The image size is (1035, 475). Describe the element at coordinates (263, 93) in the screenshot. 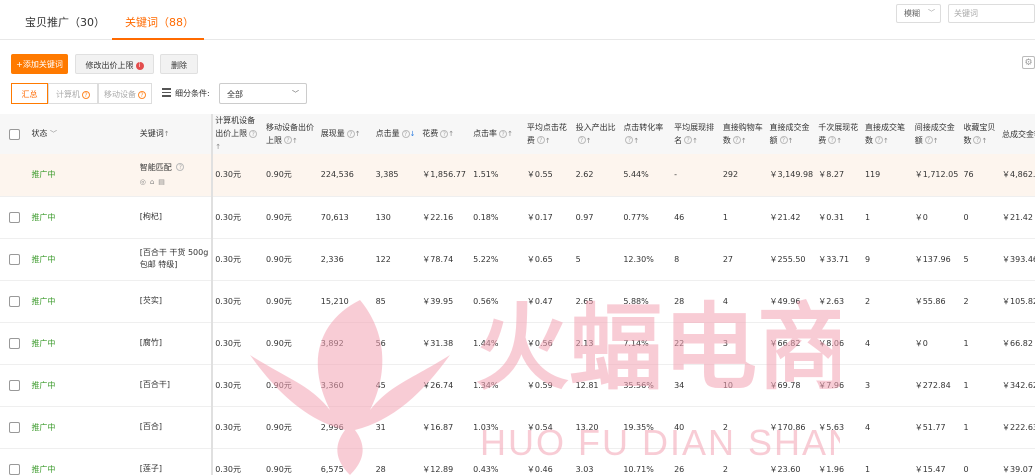

I see `filter-select: 全部 ﹀` at that location.